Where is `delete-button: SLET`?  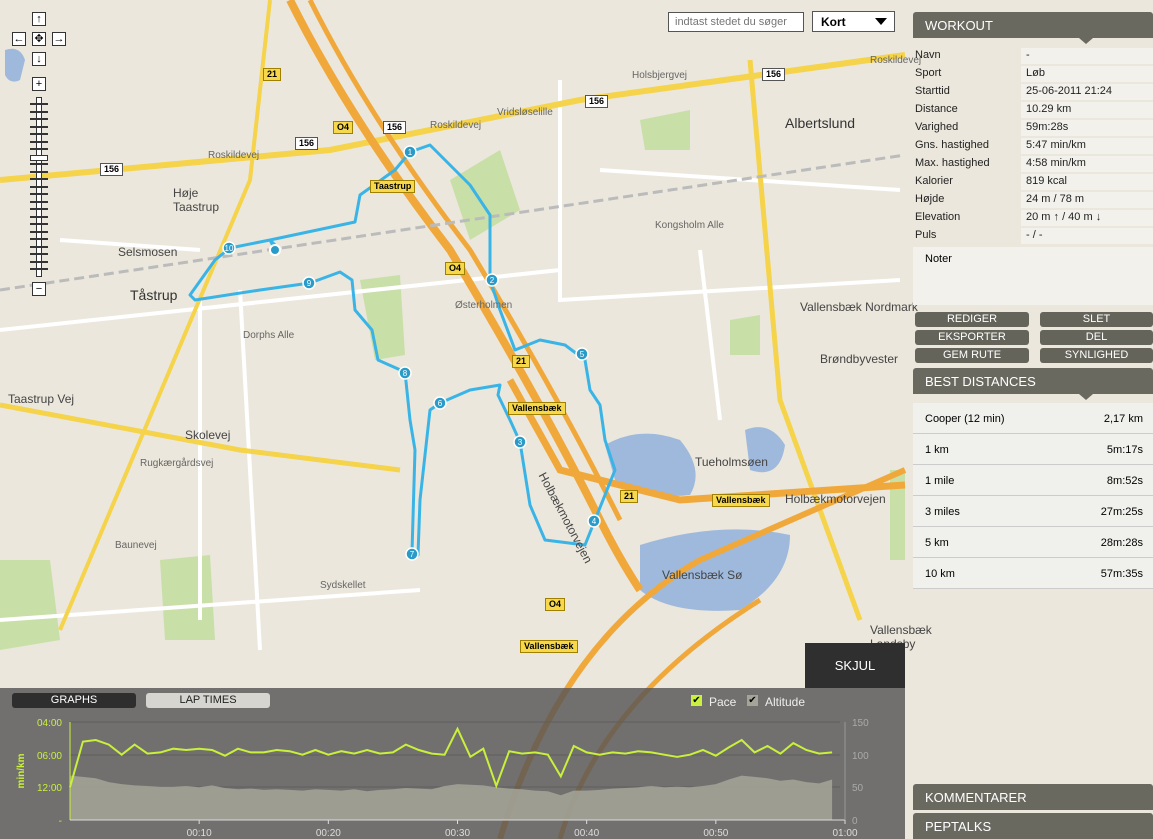
delete-button: SLET is located at coordinates (1096, 319).